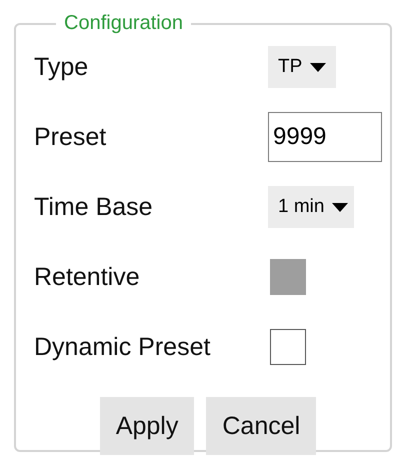 The height and width of the screenshot is (463, 400). What do you see at coordinates (311, 207) in the screenshot?
I see `dropdown: 1 min` at bounding box center [311, 207].